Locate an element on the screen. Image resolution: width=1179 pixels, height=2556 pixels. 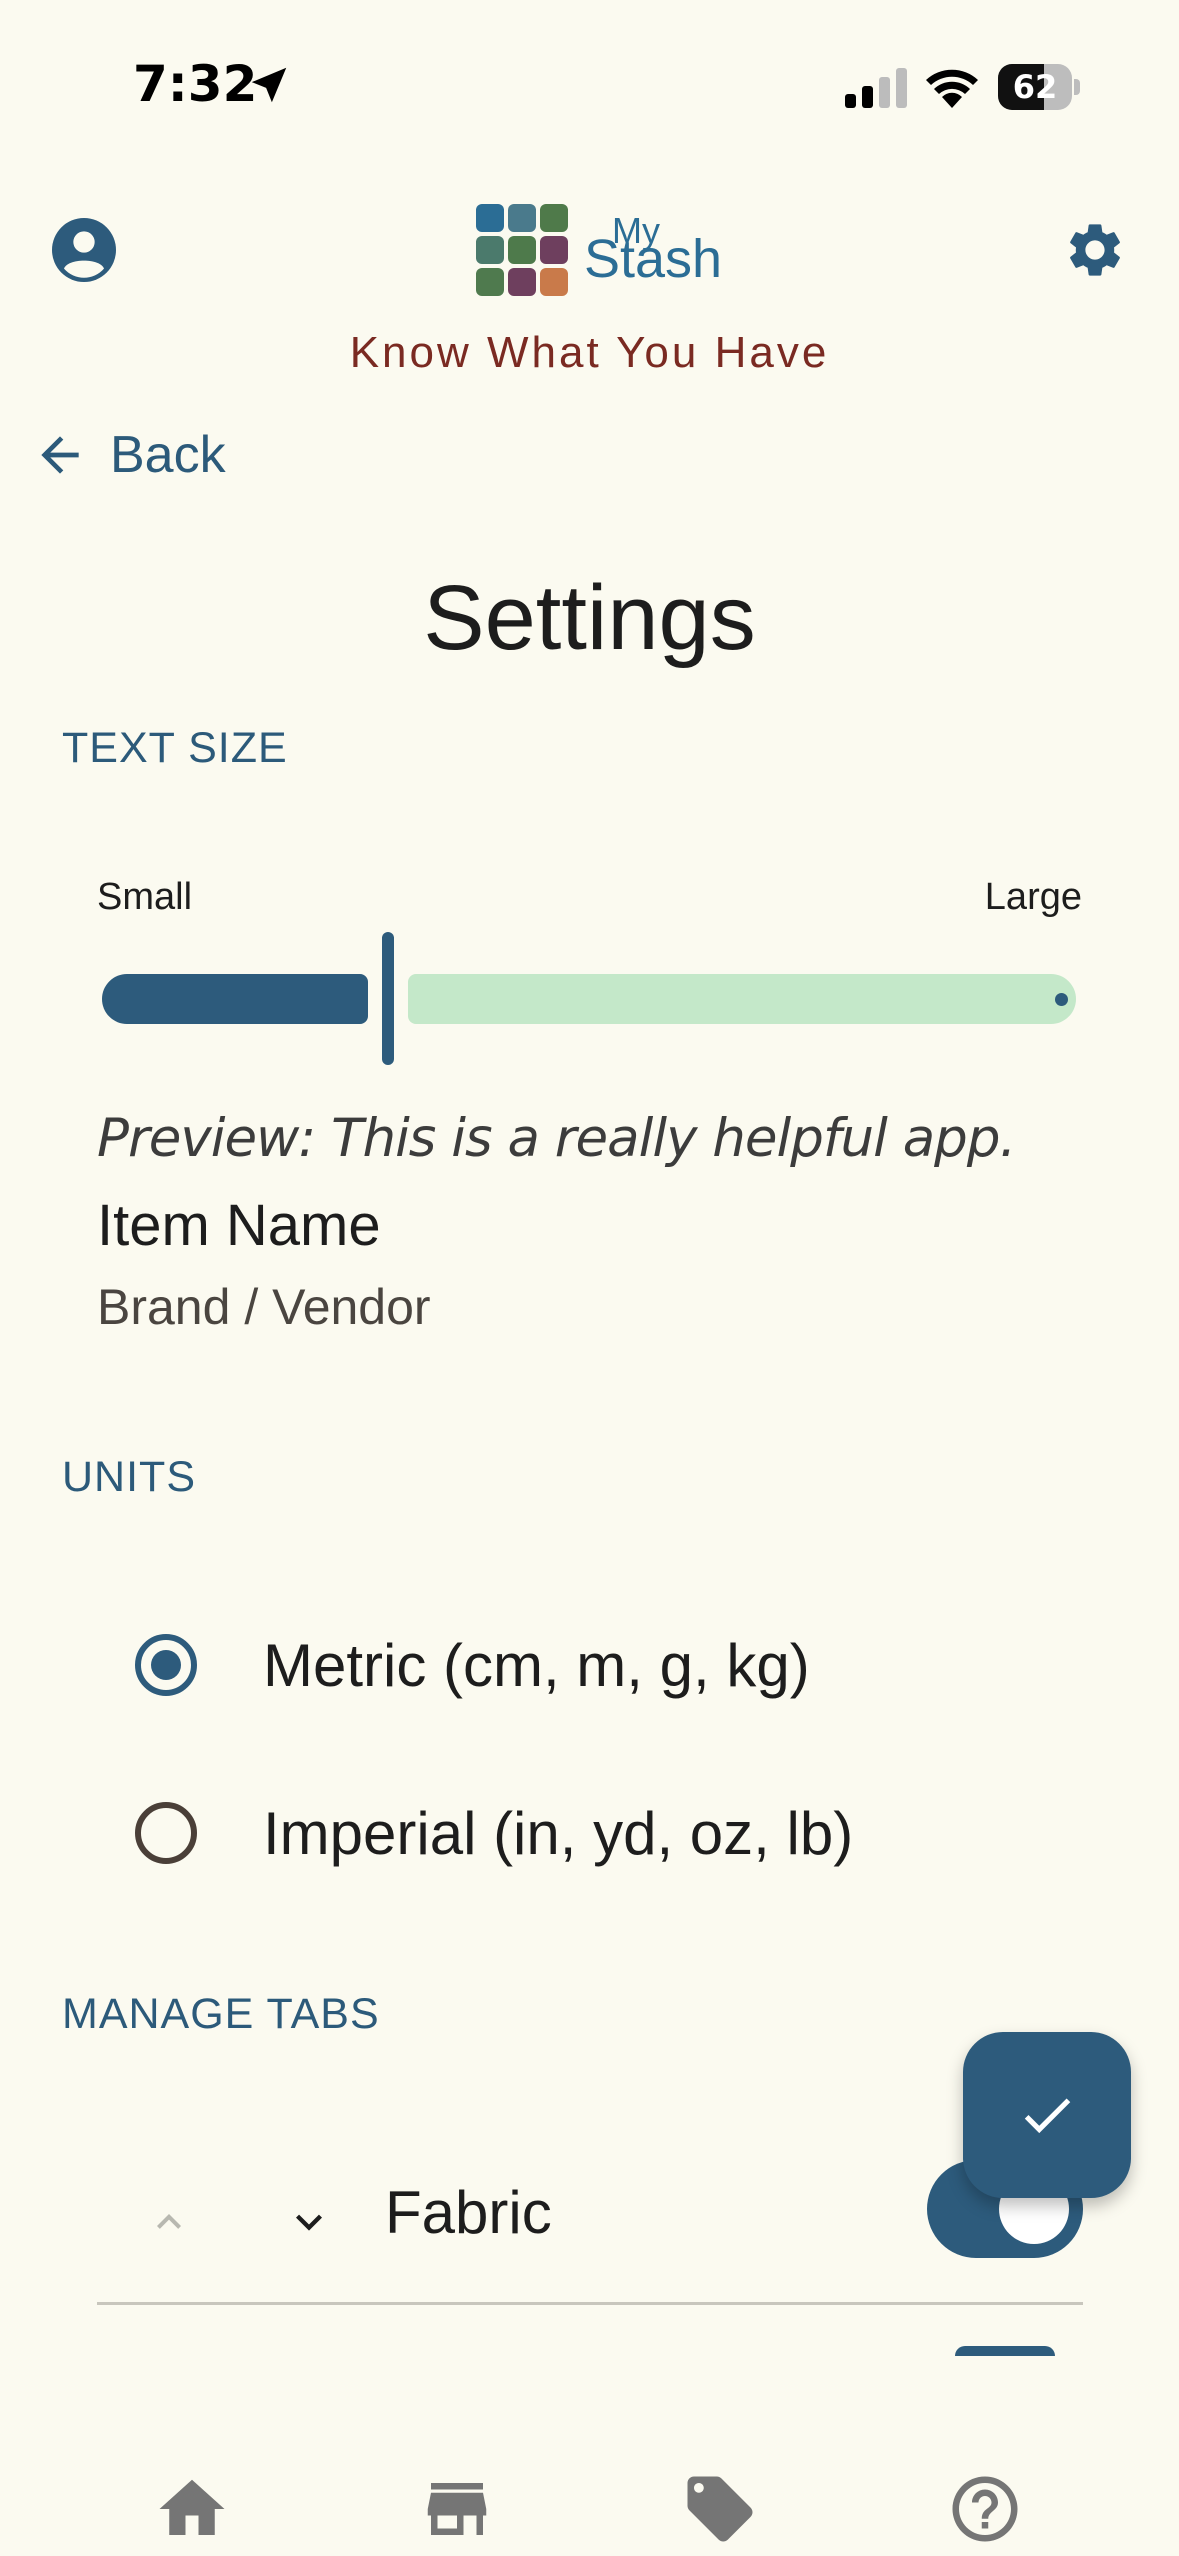
slider-active-track is located at coordinates (235, 999).